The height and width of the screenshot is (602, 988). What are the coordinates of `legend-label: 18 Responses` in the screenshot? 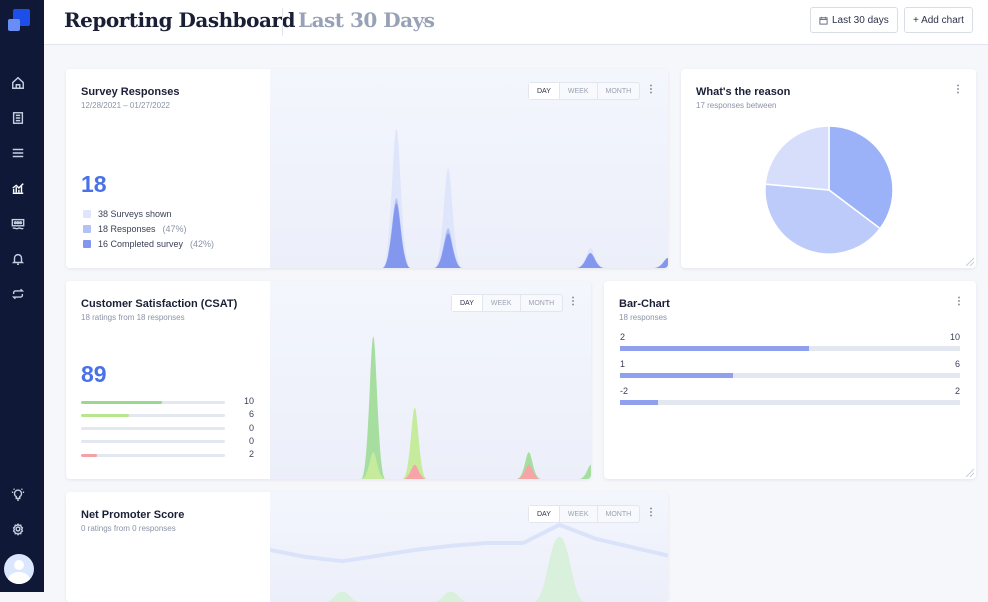 It's located at (127, 229).